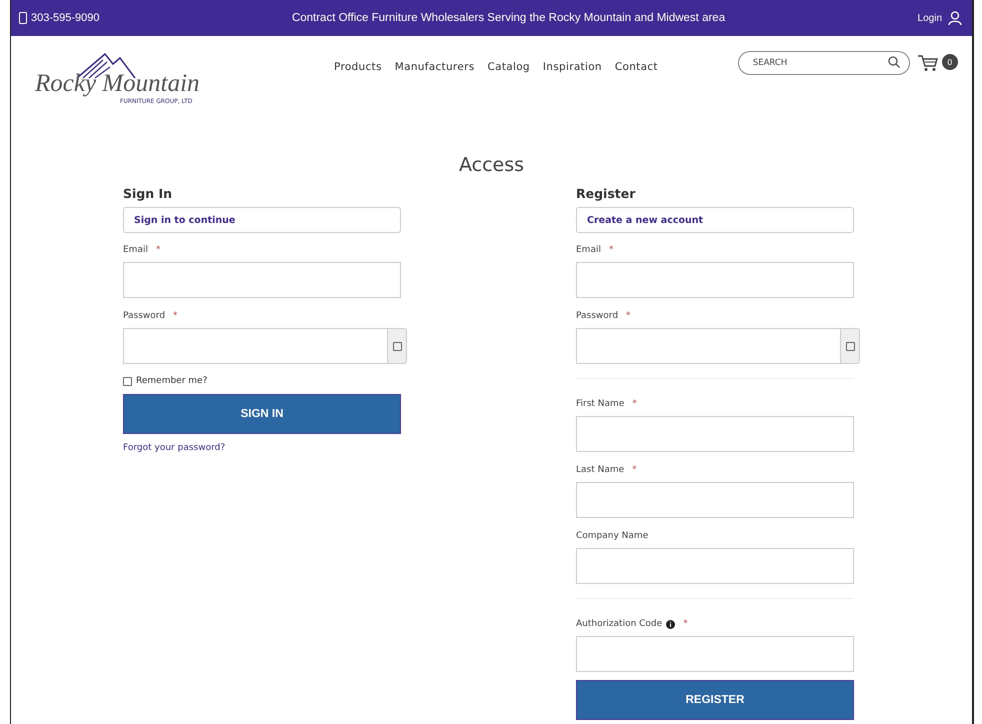 Image resolution: width=982 pixels, height=724 pixels. I want to click on nav-link: Contact, so click(636, 67).